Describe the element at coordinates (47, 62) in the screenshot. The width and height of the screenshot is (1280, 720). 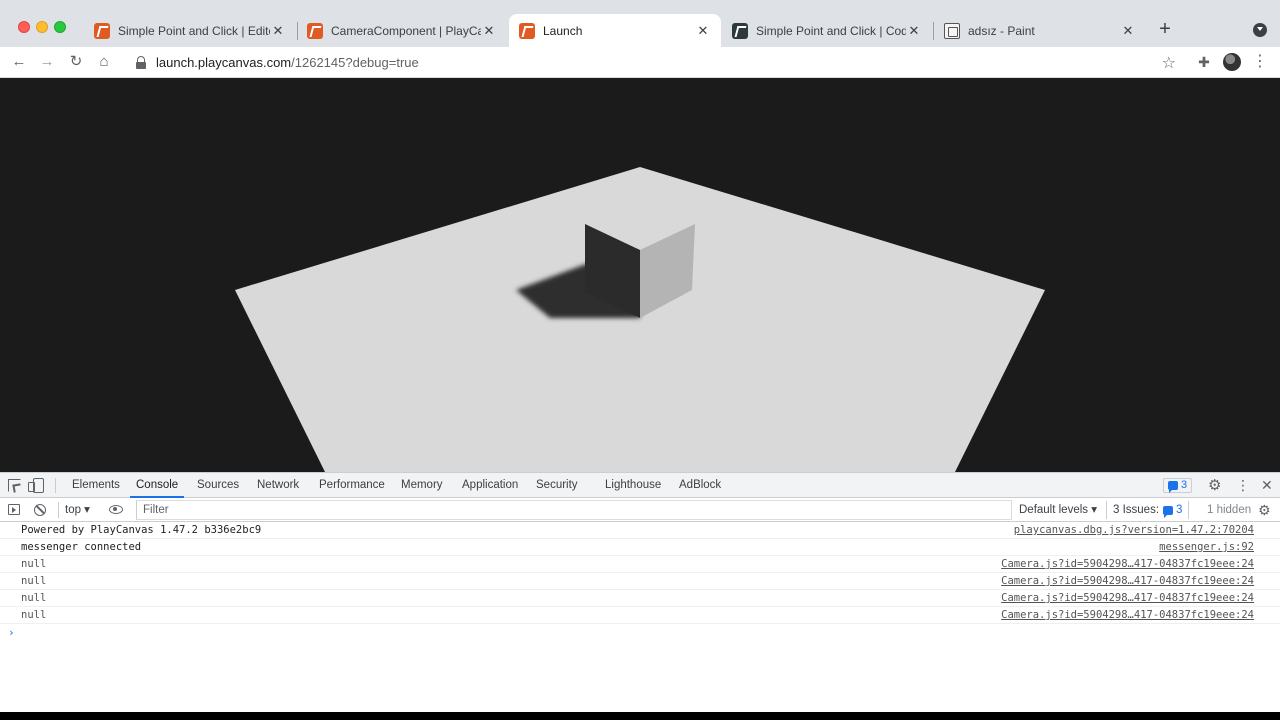
I see `forward-icon: →` at that location.